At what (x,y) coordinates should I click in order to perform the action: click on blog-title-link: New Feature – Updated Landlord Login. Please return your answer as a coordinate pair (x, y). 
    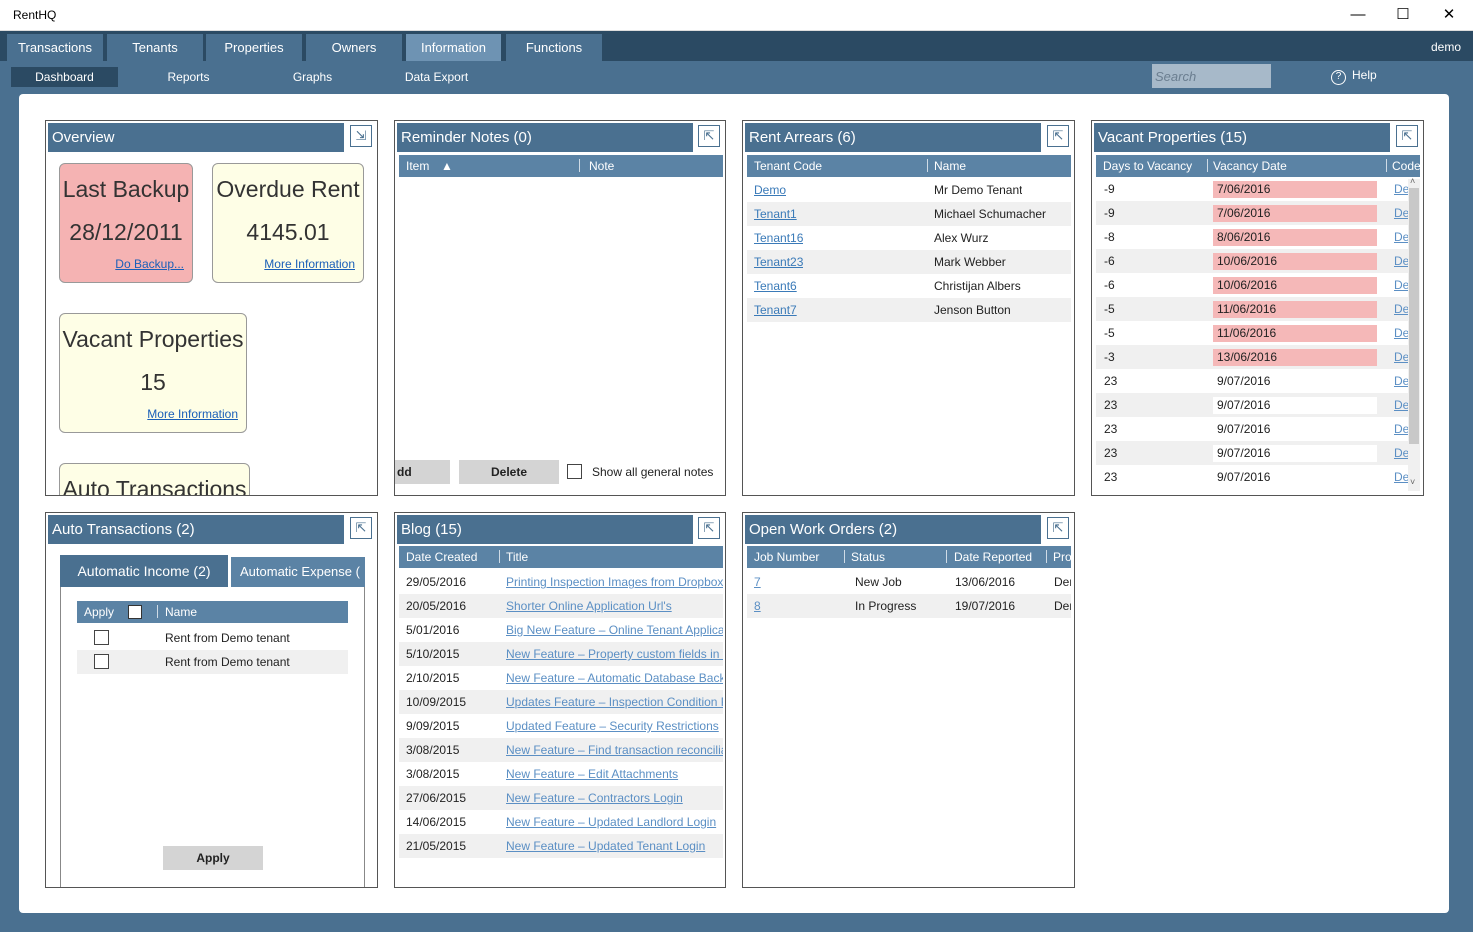
    Looking at the image, I should click on (614, 822).